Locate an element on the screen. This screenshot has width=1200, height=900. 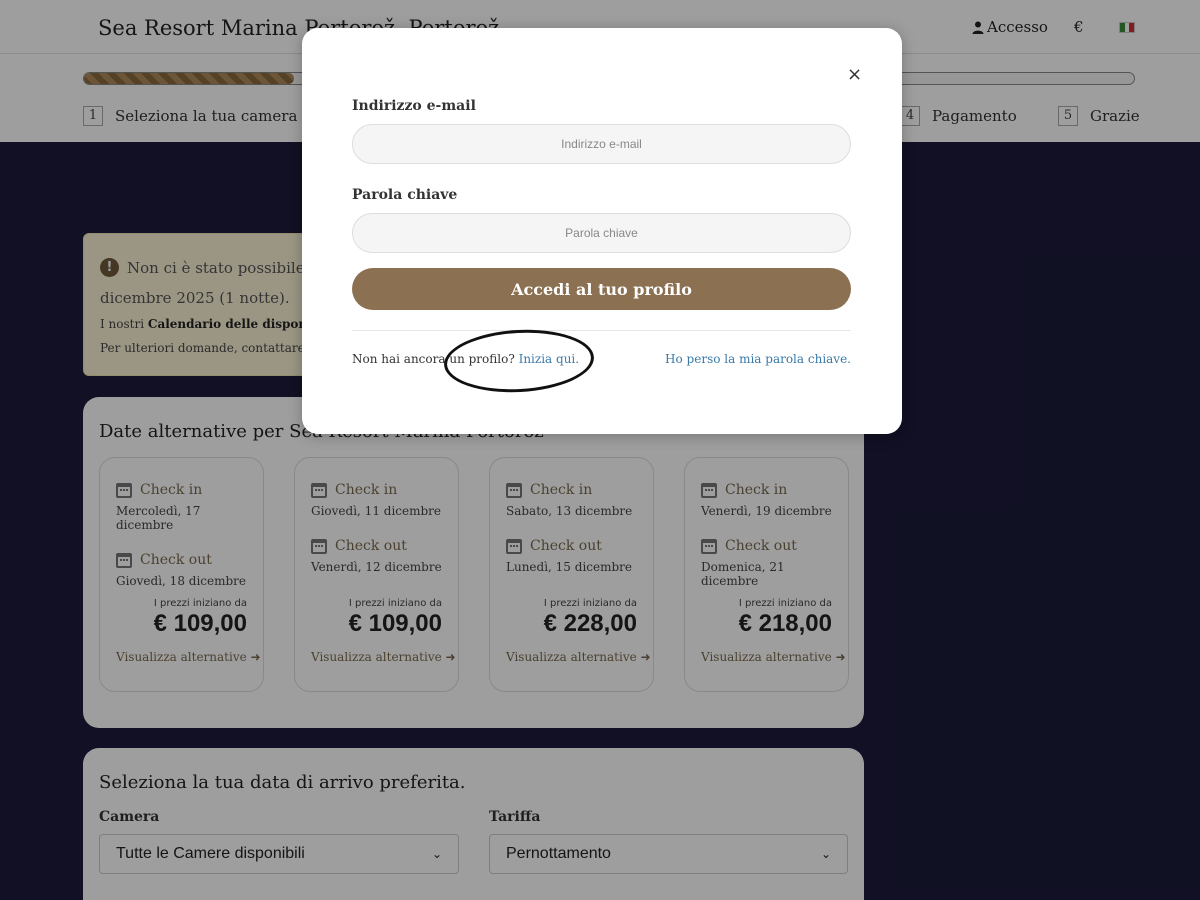
email-label: Indirizzo e-mail is located at coordinates (414, 106).